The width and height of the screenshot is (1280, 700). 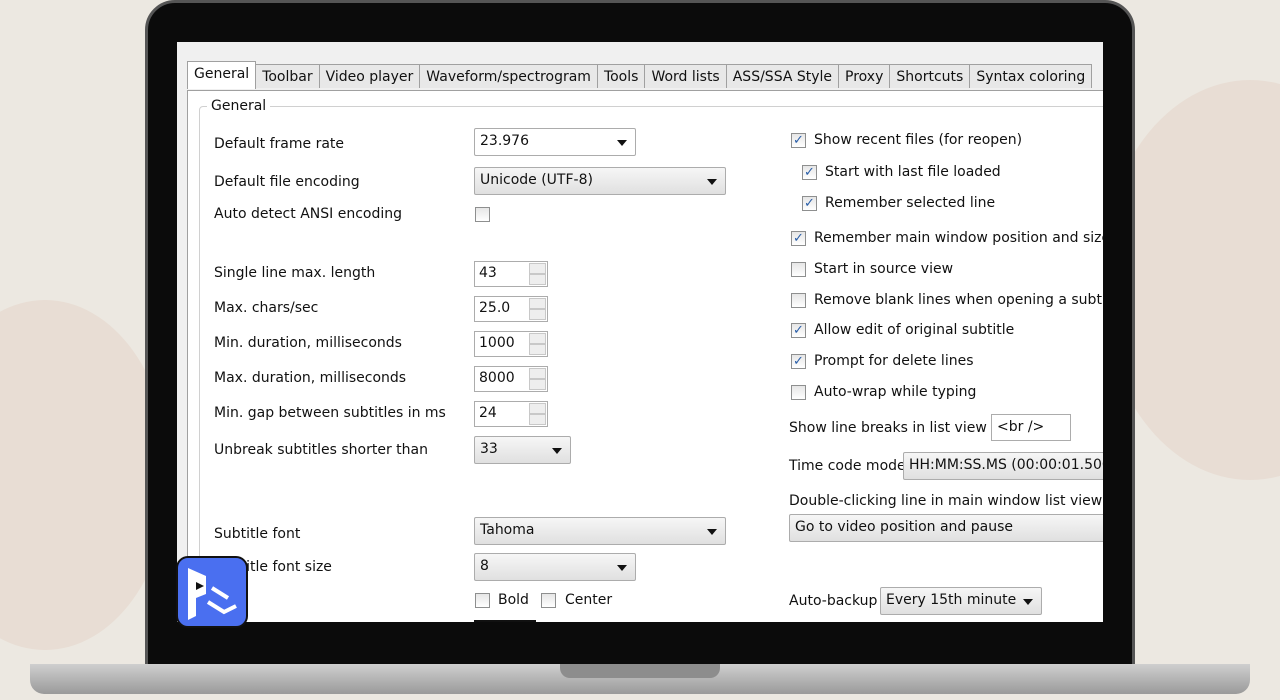 What do you see at coordinates (511, 274) in the screenshot?
I see `single-line-stepper: 43` at bounding box center [511, 274].